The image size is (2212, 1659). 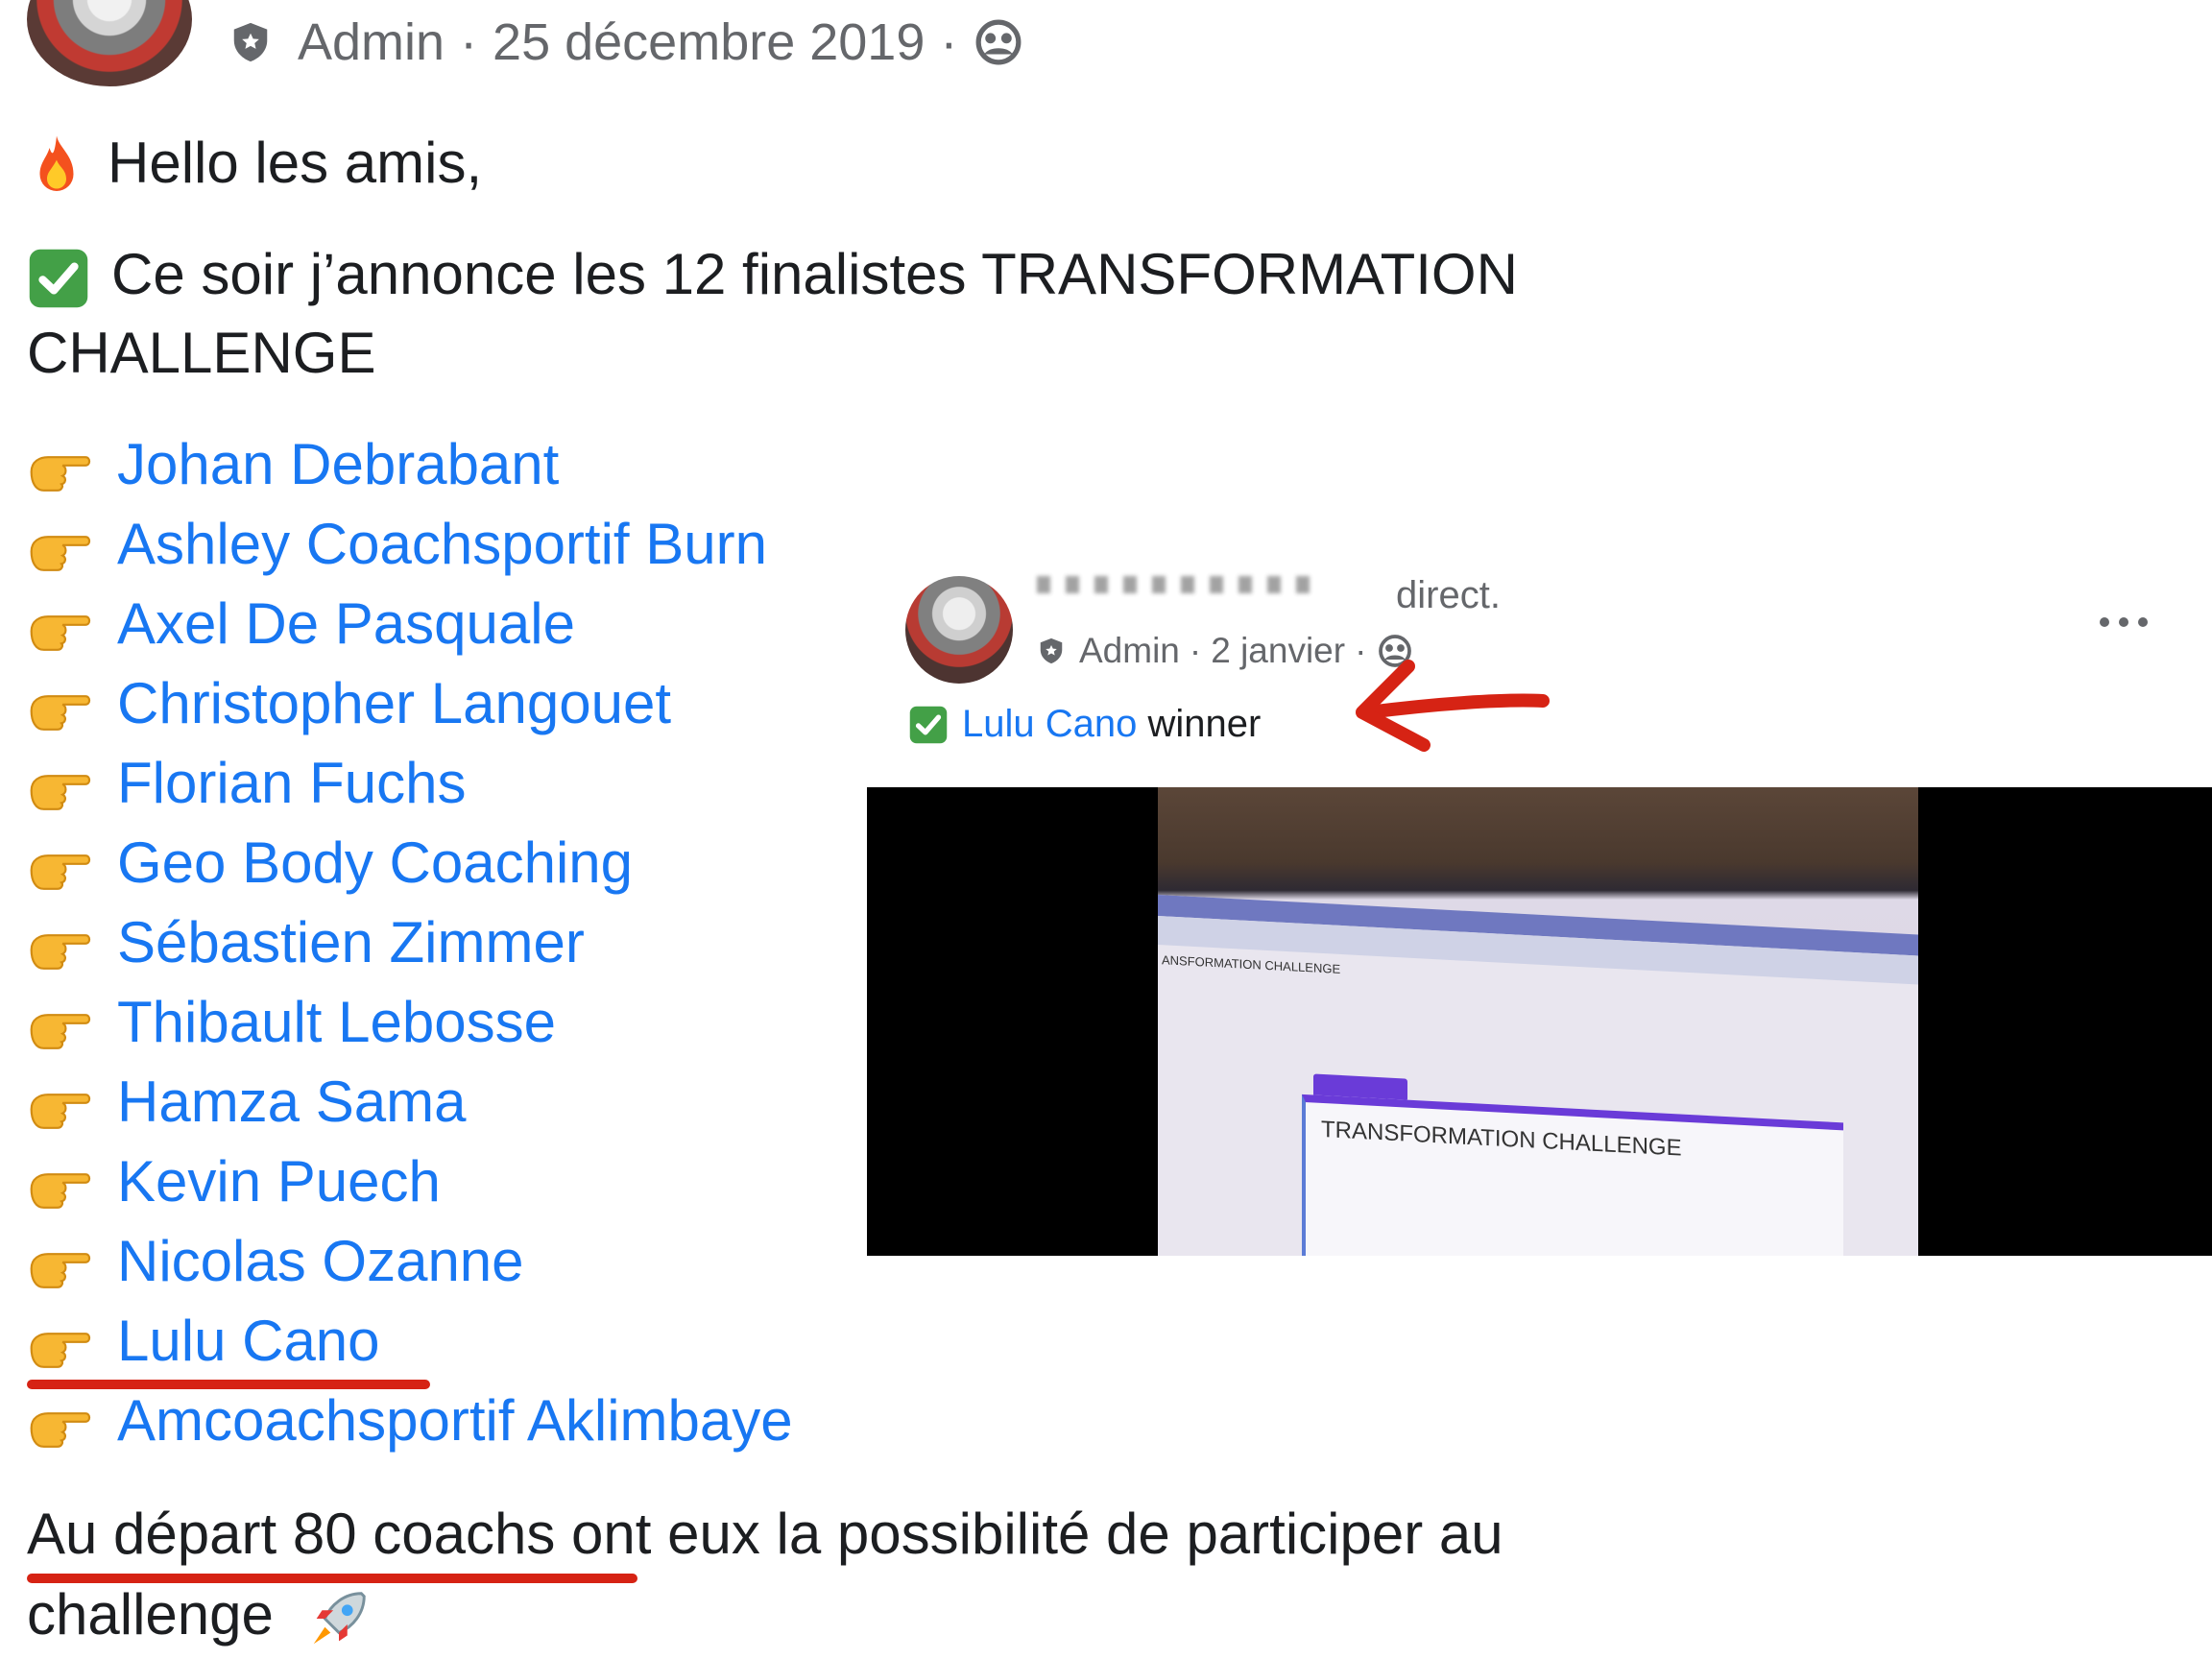 I want to click on winner-line: Lulu Cano winner, so click(x=1084, y=725).